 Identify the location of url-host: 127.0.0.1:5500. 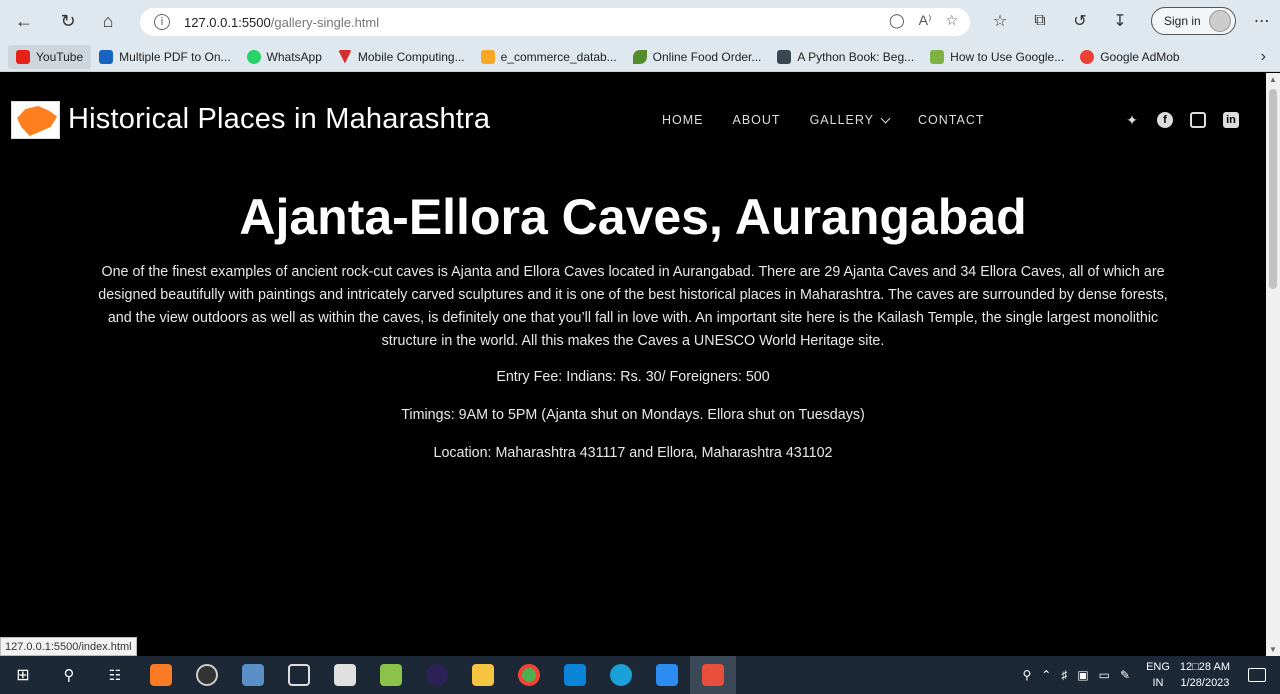
(227, 22).